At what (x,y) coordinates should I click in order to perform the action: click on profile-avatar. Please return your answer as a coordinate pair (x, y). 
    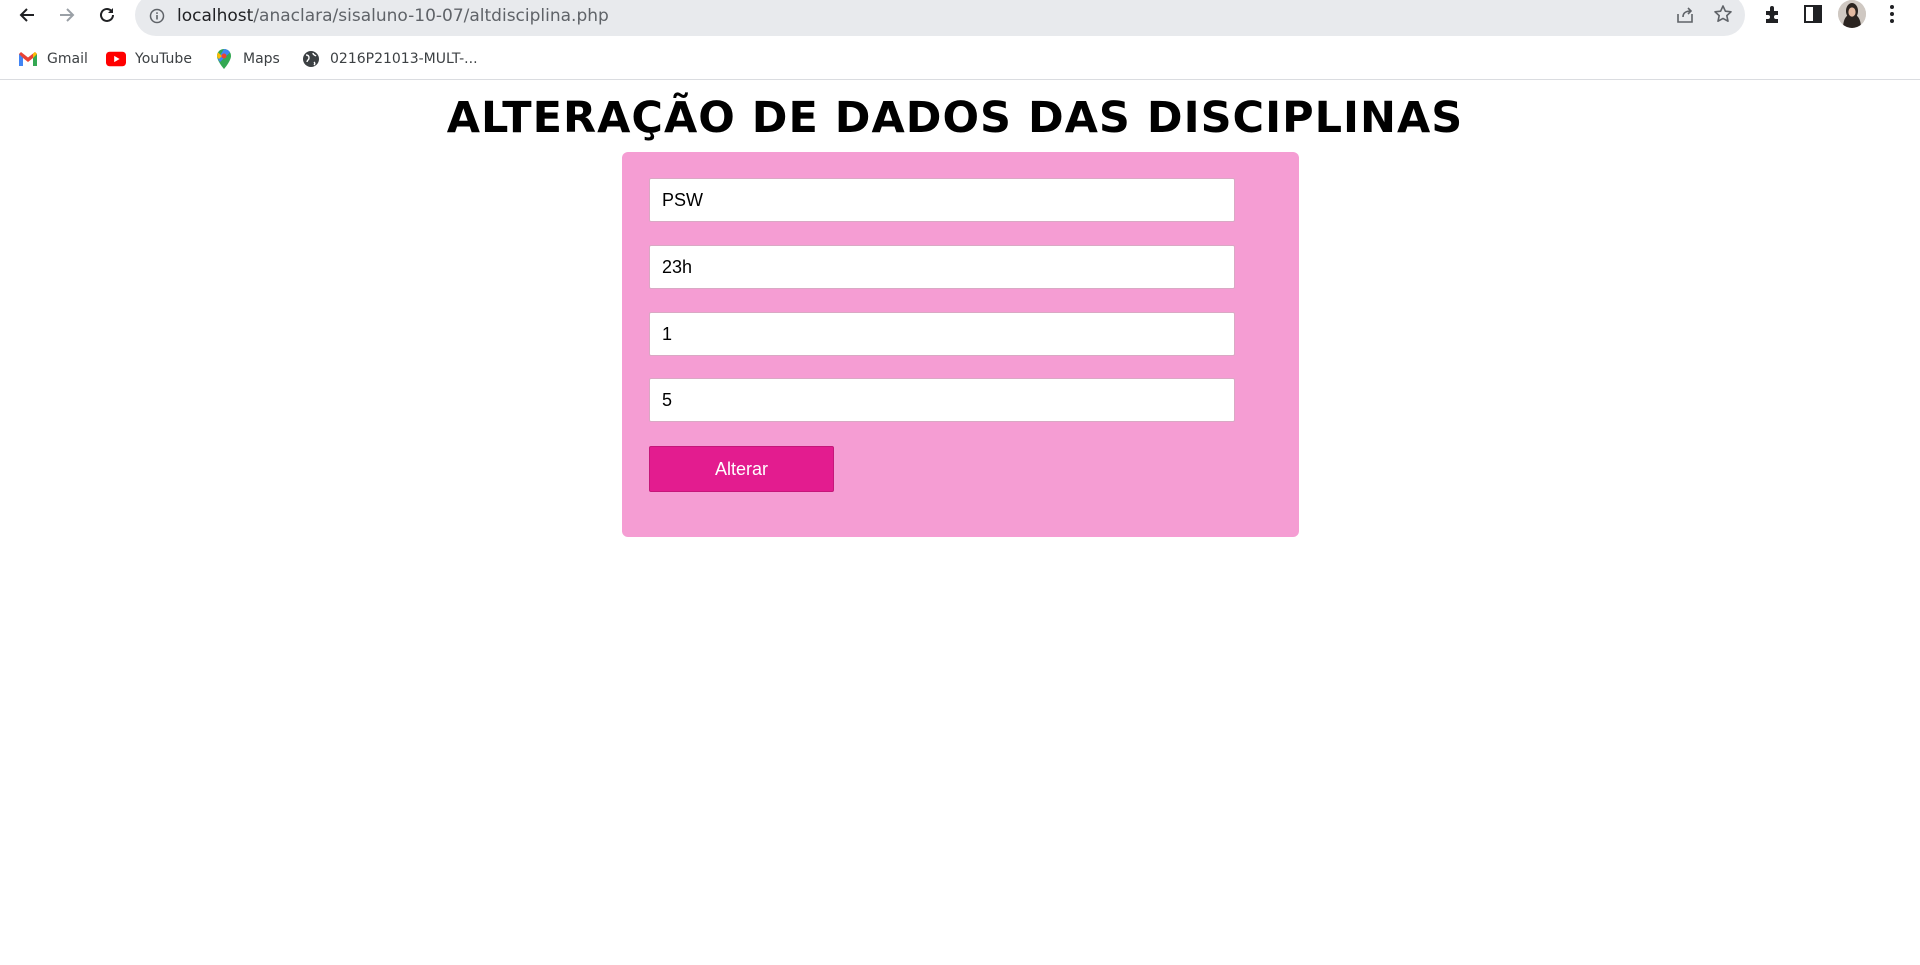
    Looking at the image, I should click on (1852, 14).